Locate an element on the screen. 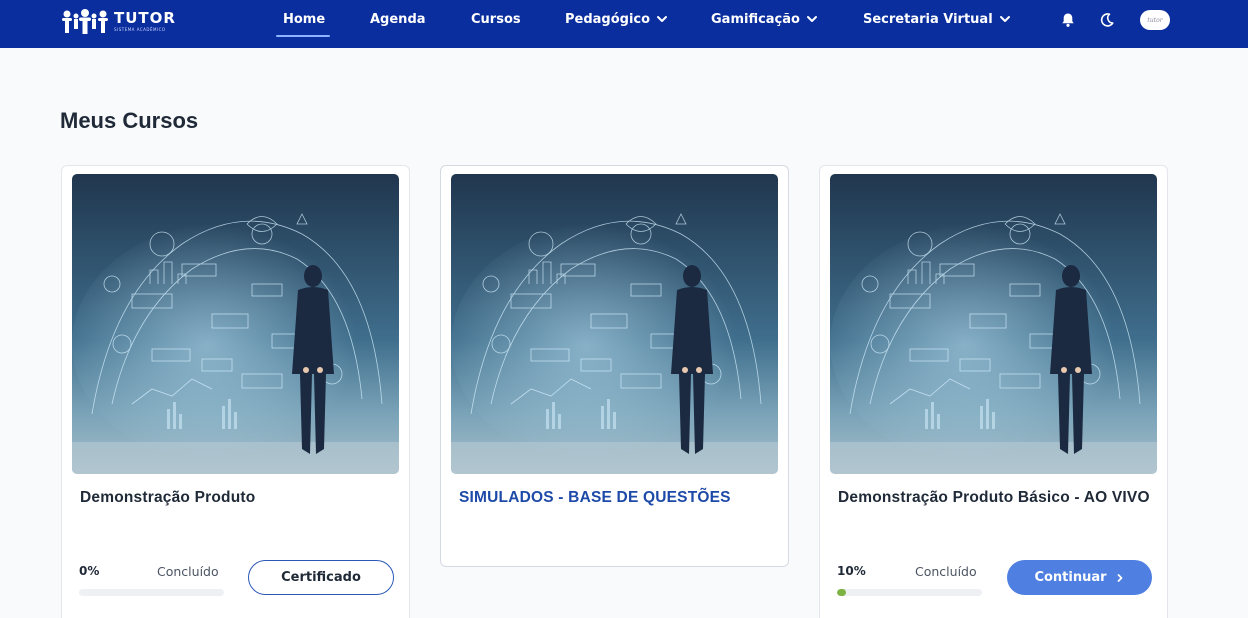  progress-bar-fill is located at coordinates (841, 592).